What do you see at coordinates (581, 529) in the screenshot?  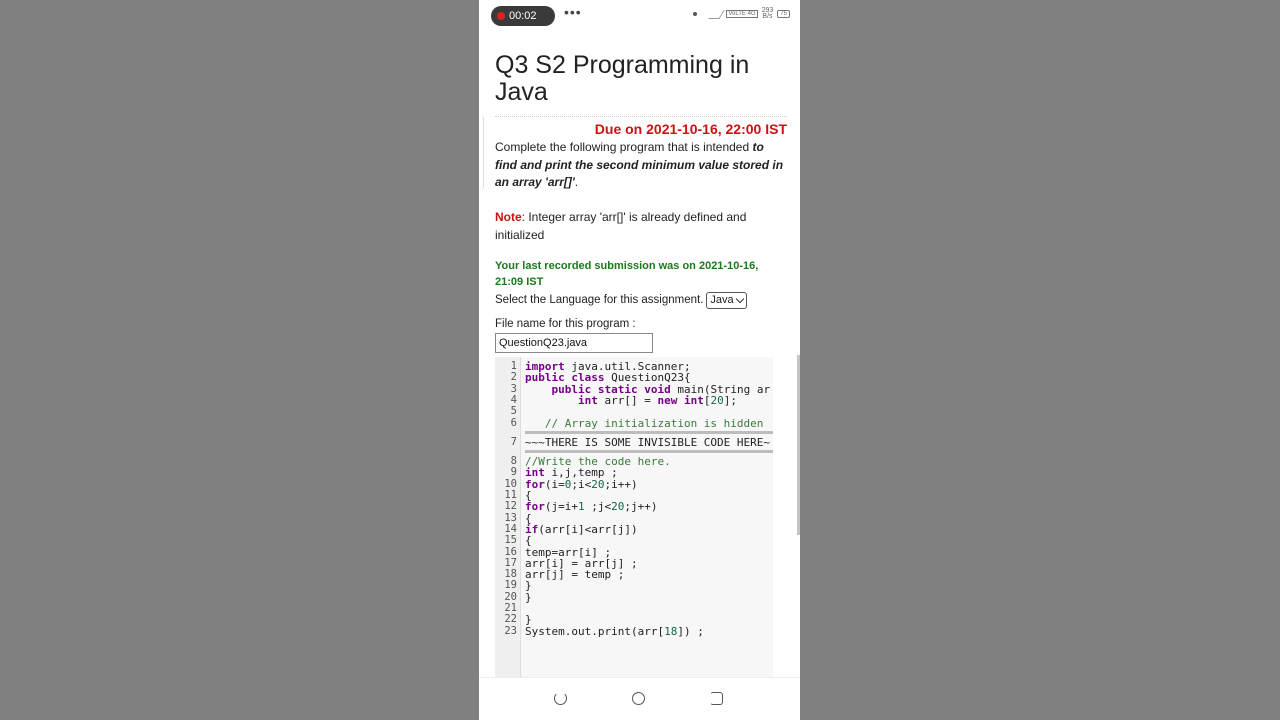 I see `code-text: if(arr[i]<arr[j])` at bounding box center [581, 529].